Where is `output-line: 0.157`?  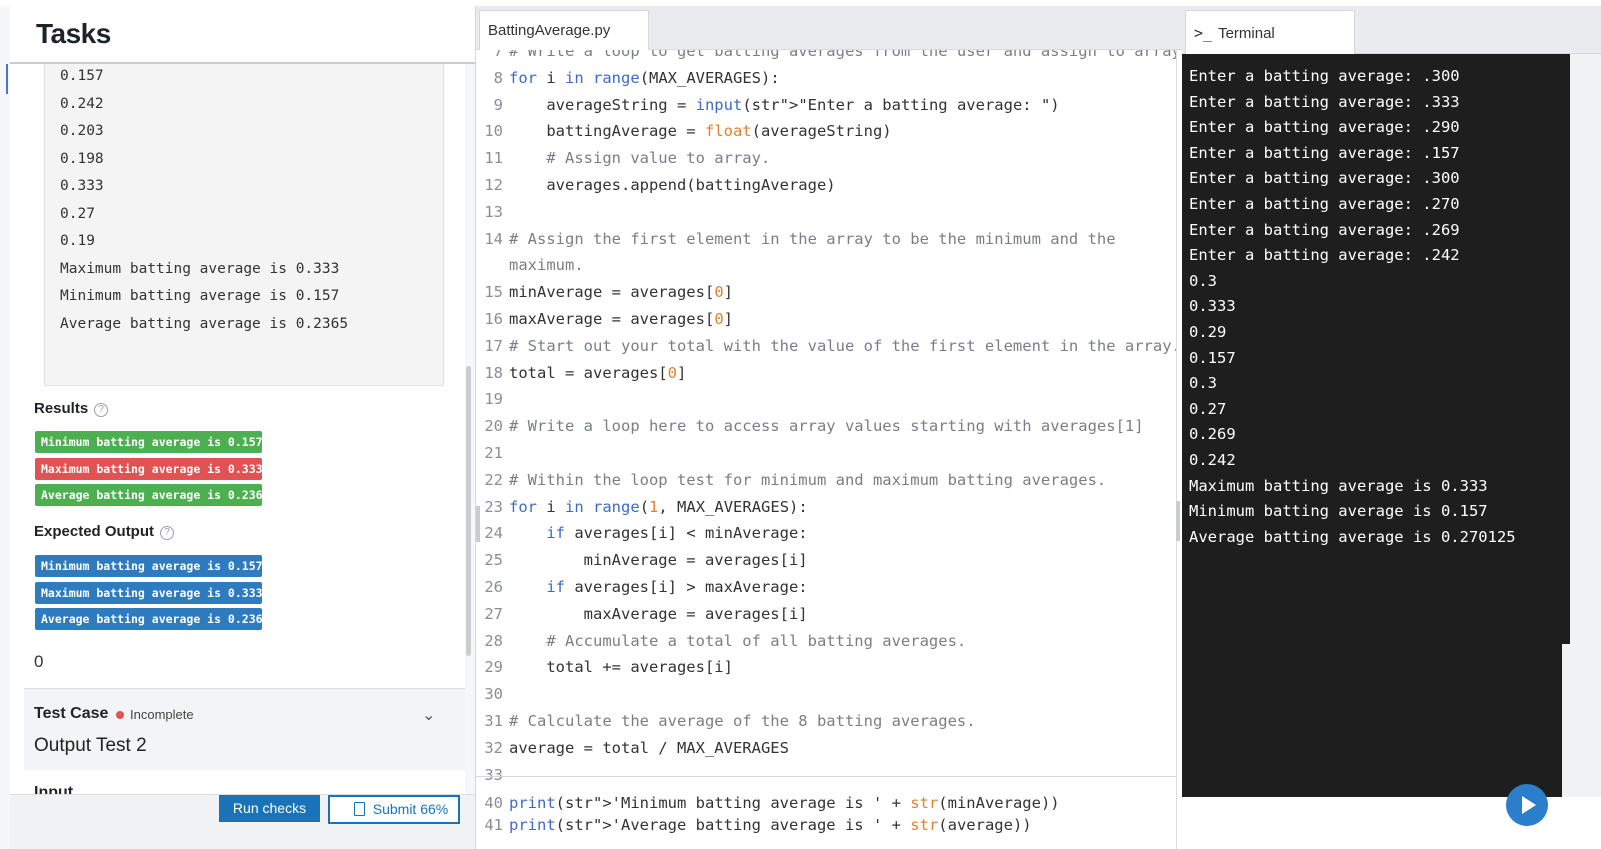
output-line: 0.157 is located at coordinates (82, 76).